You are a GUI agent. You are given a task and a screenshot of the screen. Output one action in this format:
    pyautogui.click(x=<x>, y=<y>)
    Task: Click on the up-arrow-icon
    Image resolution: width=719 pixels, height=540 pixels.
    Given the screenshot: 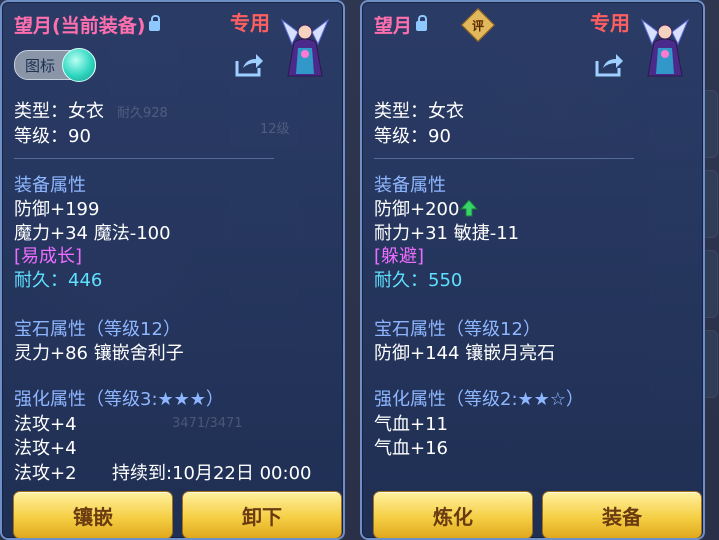 What is the action you would take?
    pyautogui.click(x=469, y=208)
    